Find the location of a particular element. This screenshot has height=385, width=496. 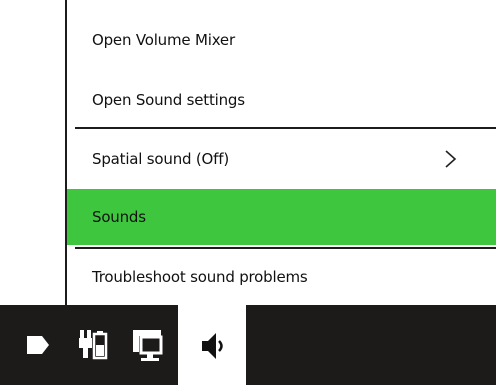

menu-item-spatial-sound: Spatial sound (Off) is located at coordinates (281, 159).